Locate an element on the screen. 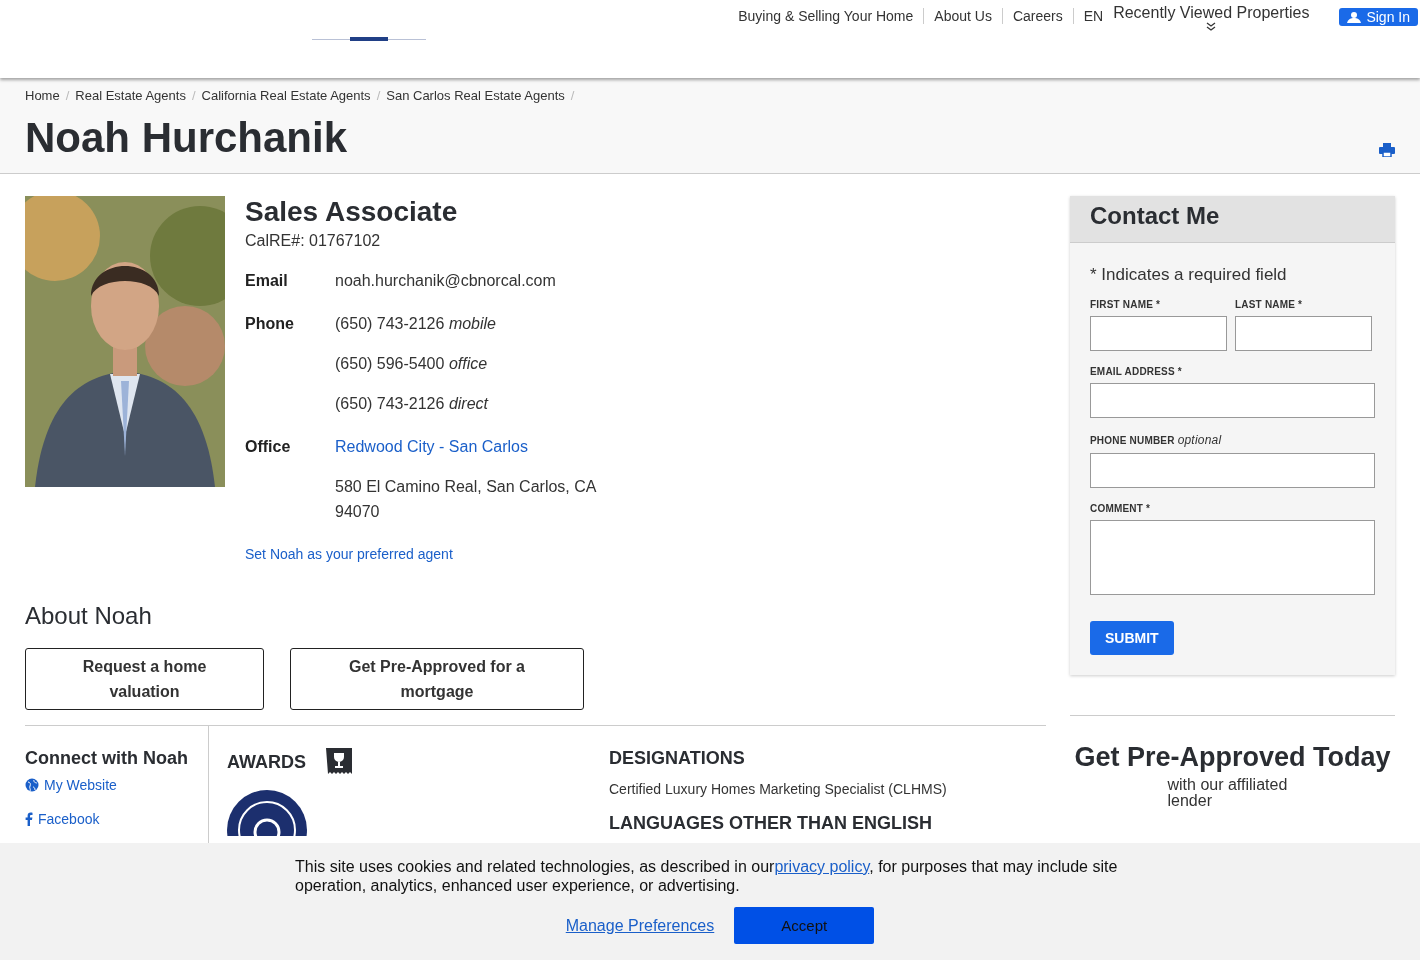 The height and width of the screenshot is (960, 1420). detail-label: Email is located at coordinates (267, 281).